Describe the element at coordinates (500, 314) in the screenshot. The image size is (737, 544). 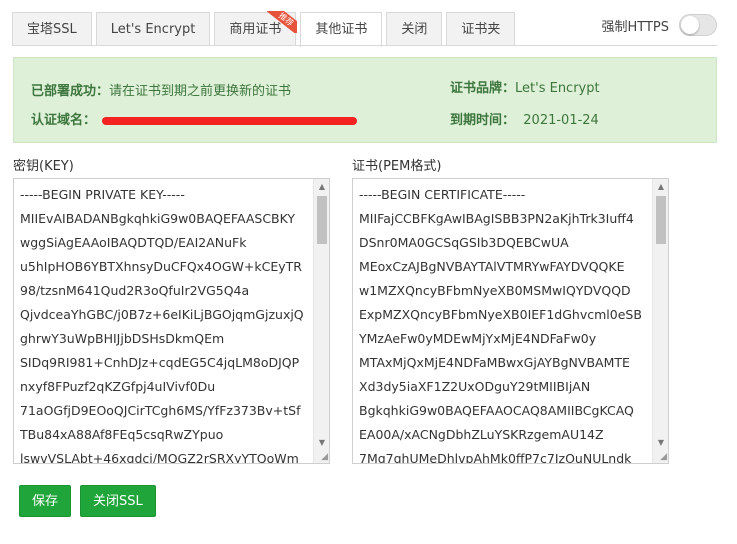
I see `cert-line: ExpMZXQncyBFbmNyeXB0IEF1dGhvcml0eSB` at that location.